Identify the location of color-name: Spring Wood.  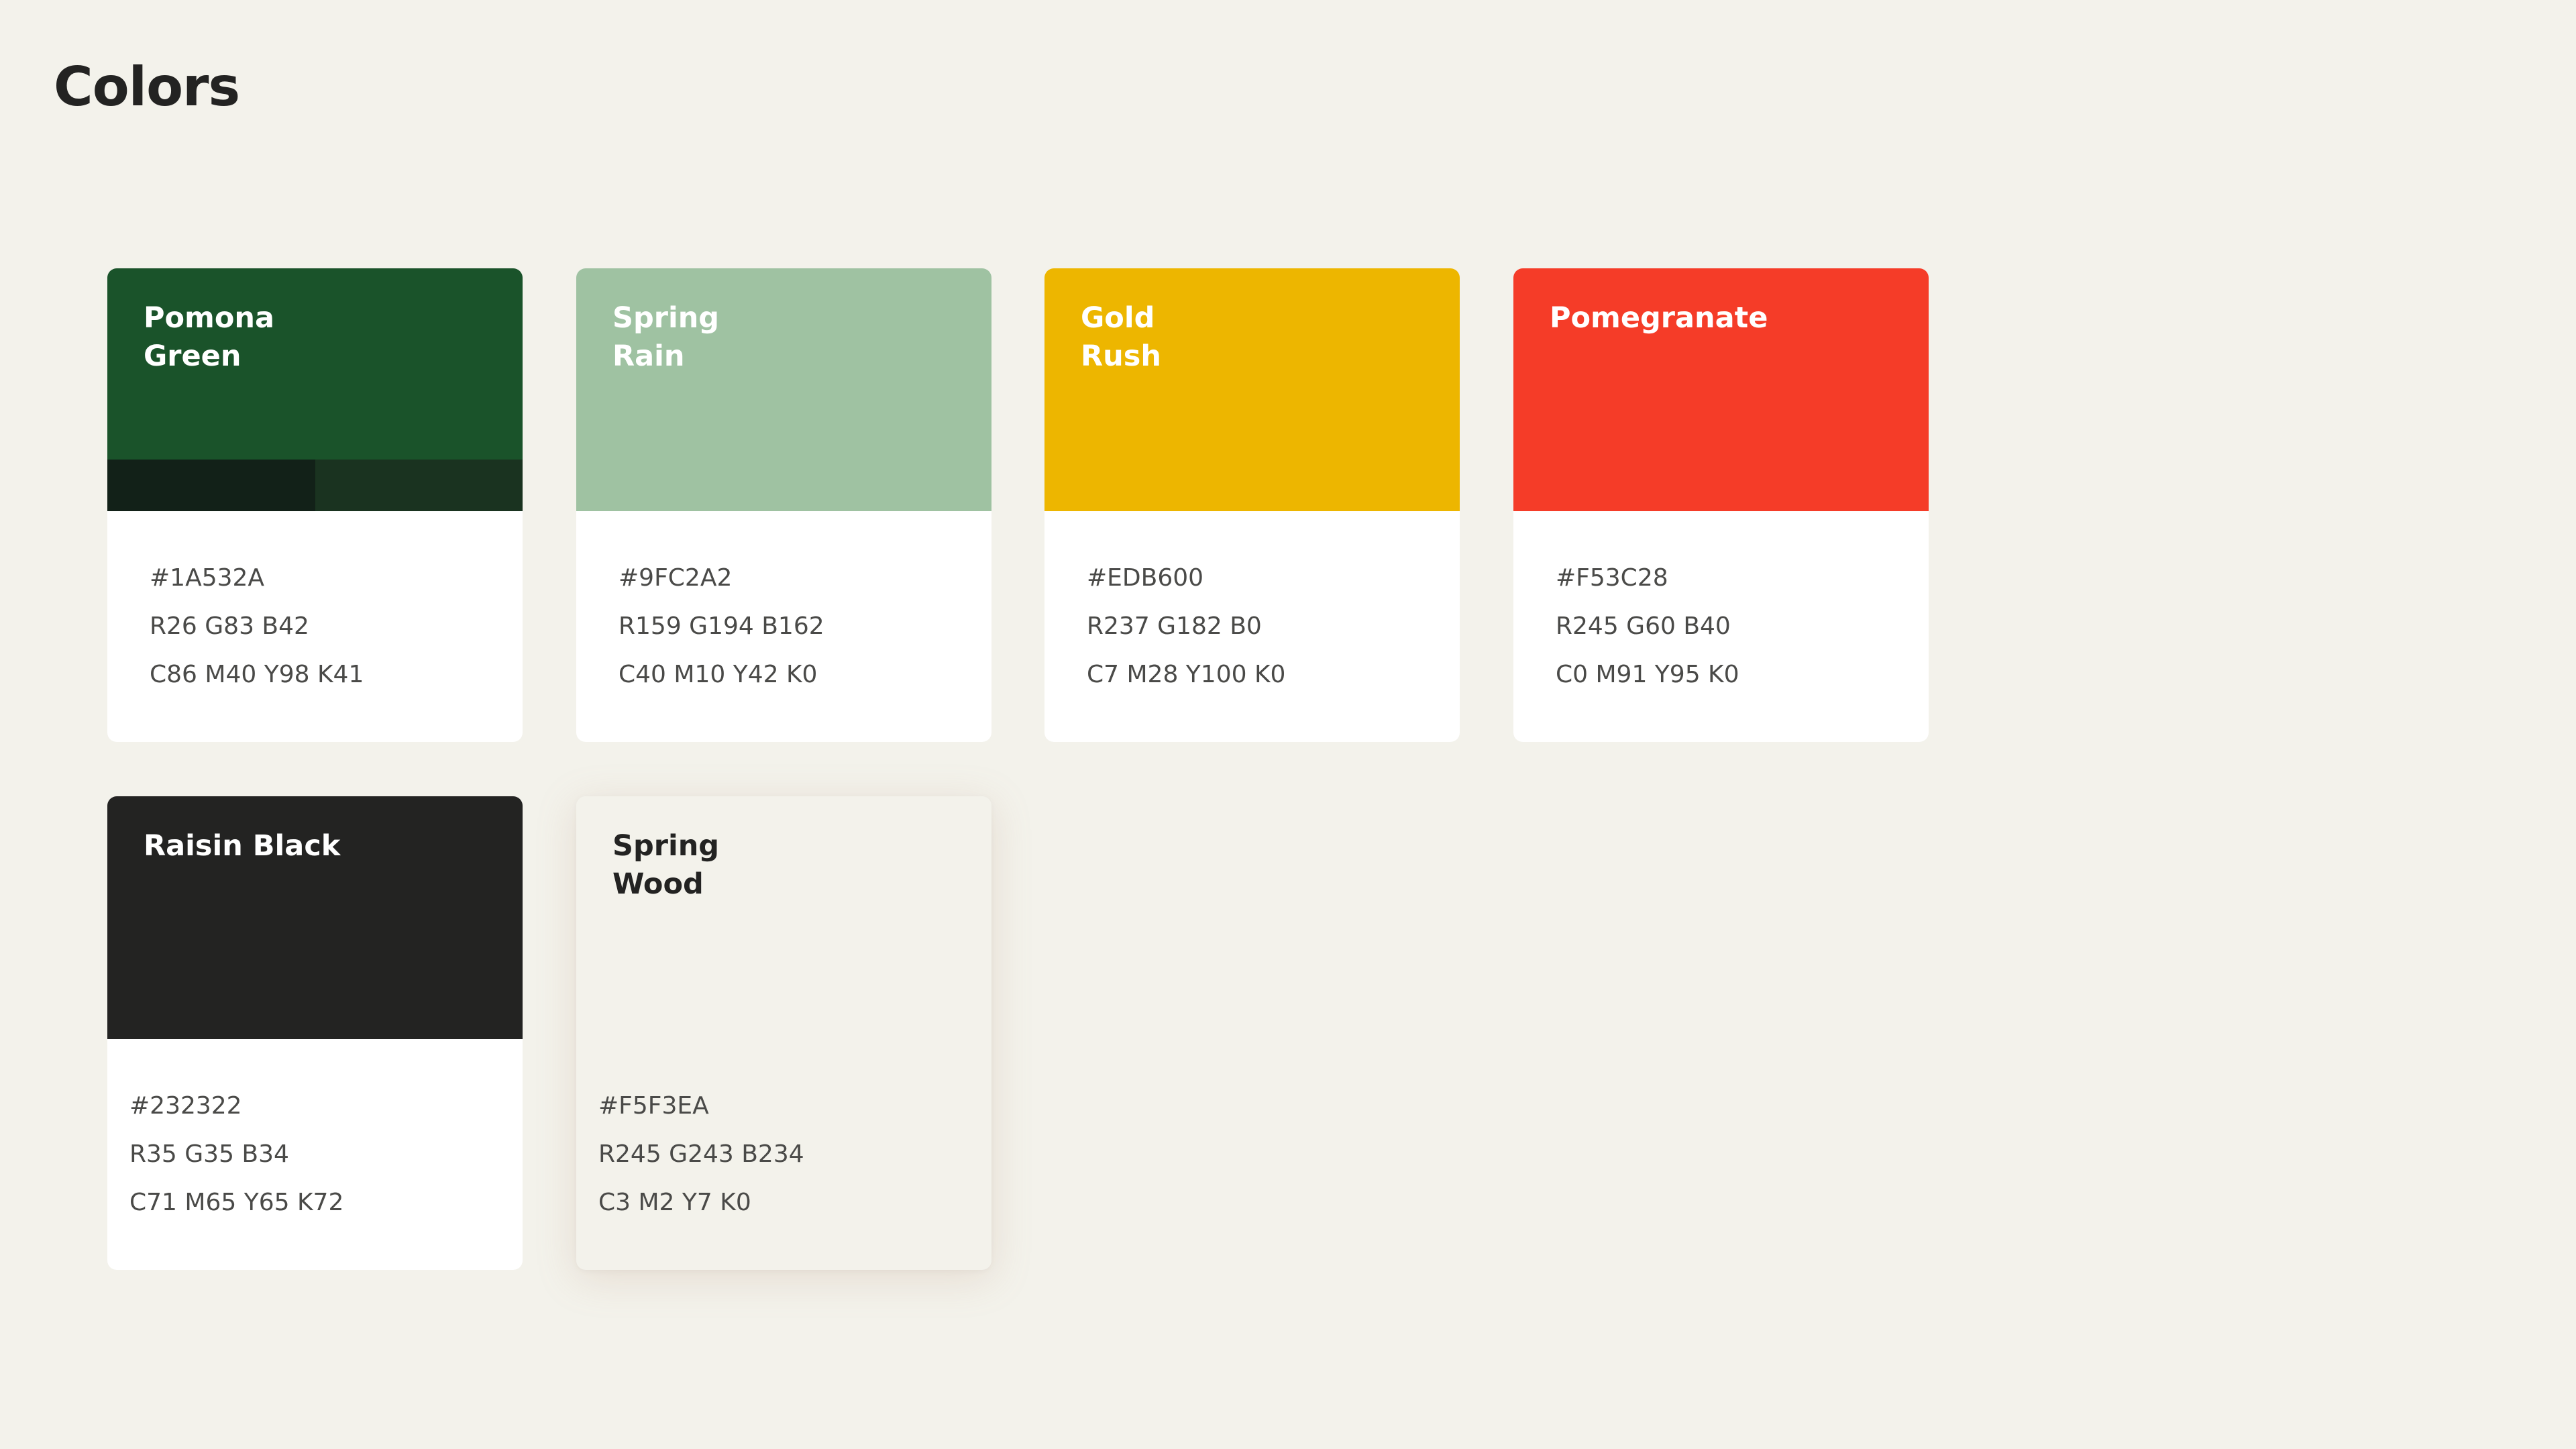
(666, 865).